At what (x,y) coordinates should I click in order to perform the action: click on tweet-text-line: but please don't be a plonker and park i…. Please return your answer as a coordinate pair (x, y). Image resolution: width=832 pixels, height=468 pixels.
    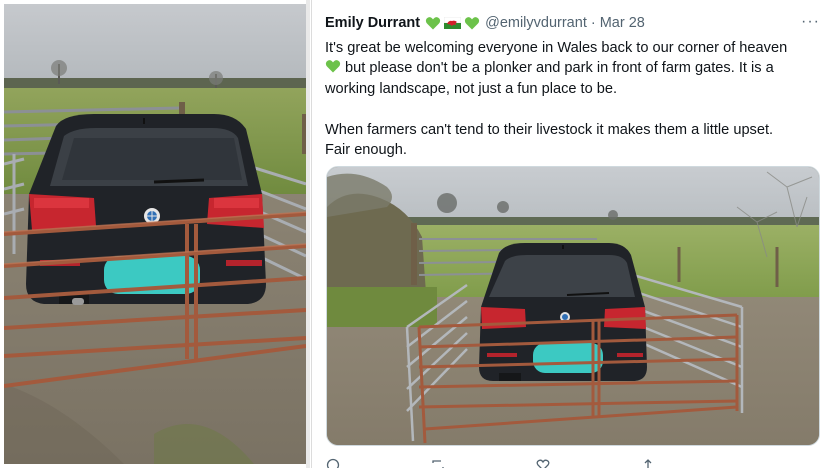
    Looking at the image, I should click on (575, 68).